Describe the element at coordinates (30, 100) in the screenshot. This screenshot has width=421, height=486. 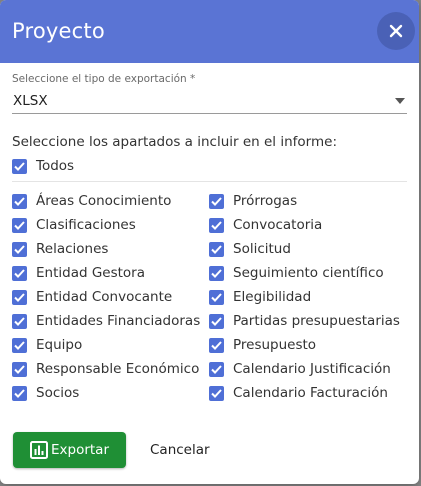
I see `export-type-value: XLSX` at that location.